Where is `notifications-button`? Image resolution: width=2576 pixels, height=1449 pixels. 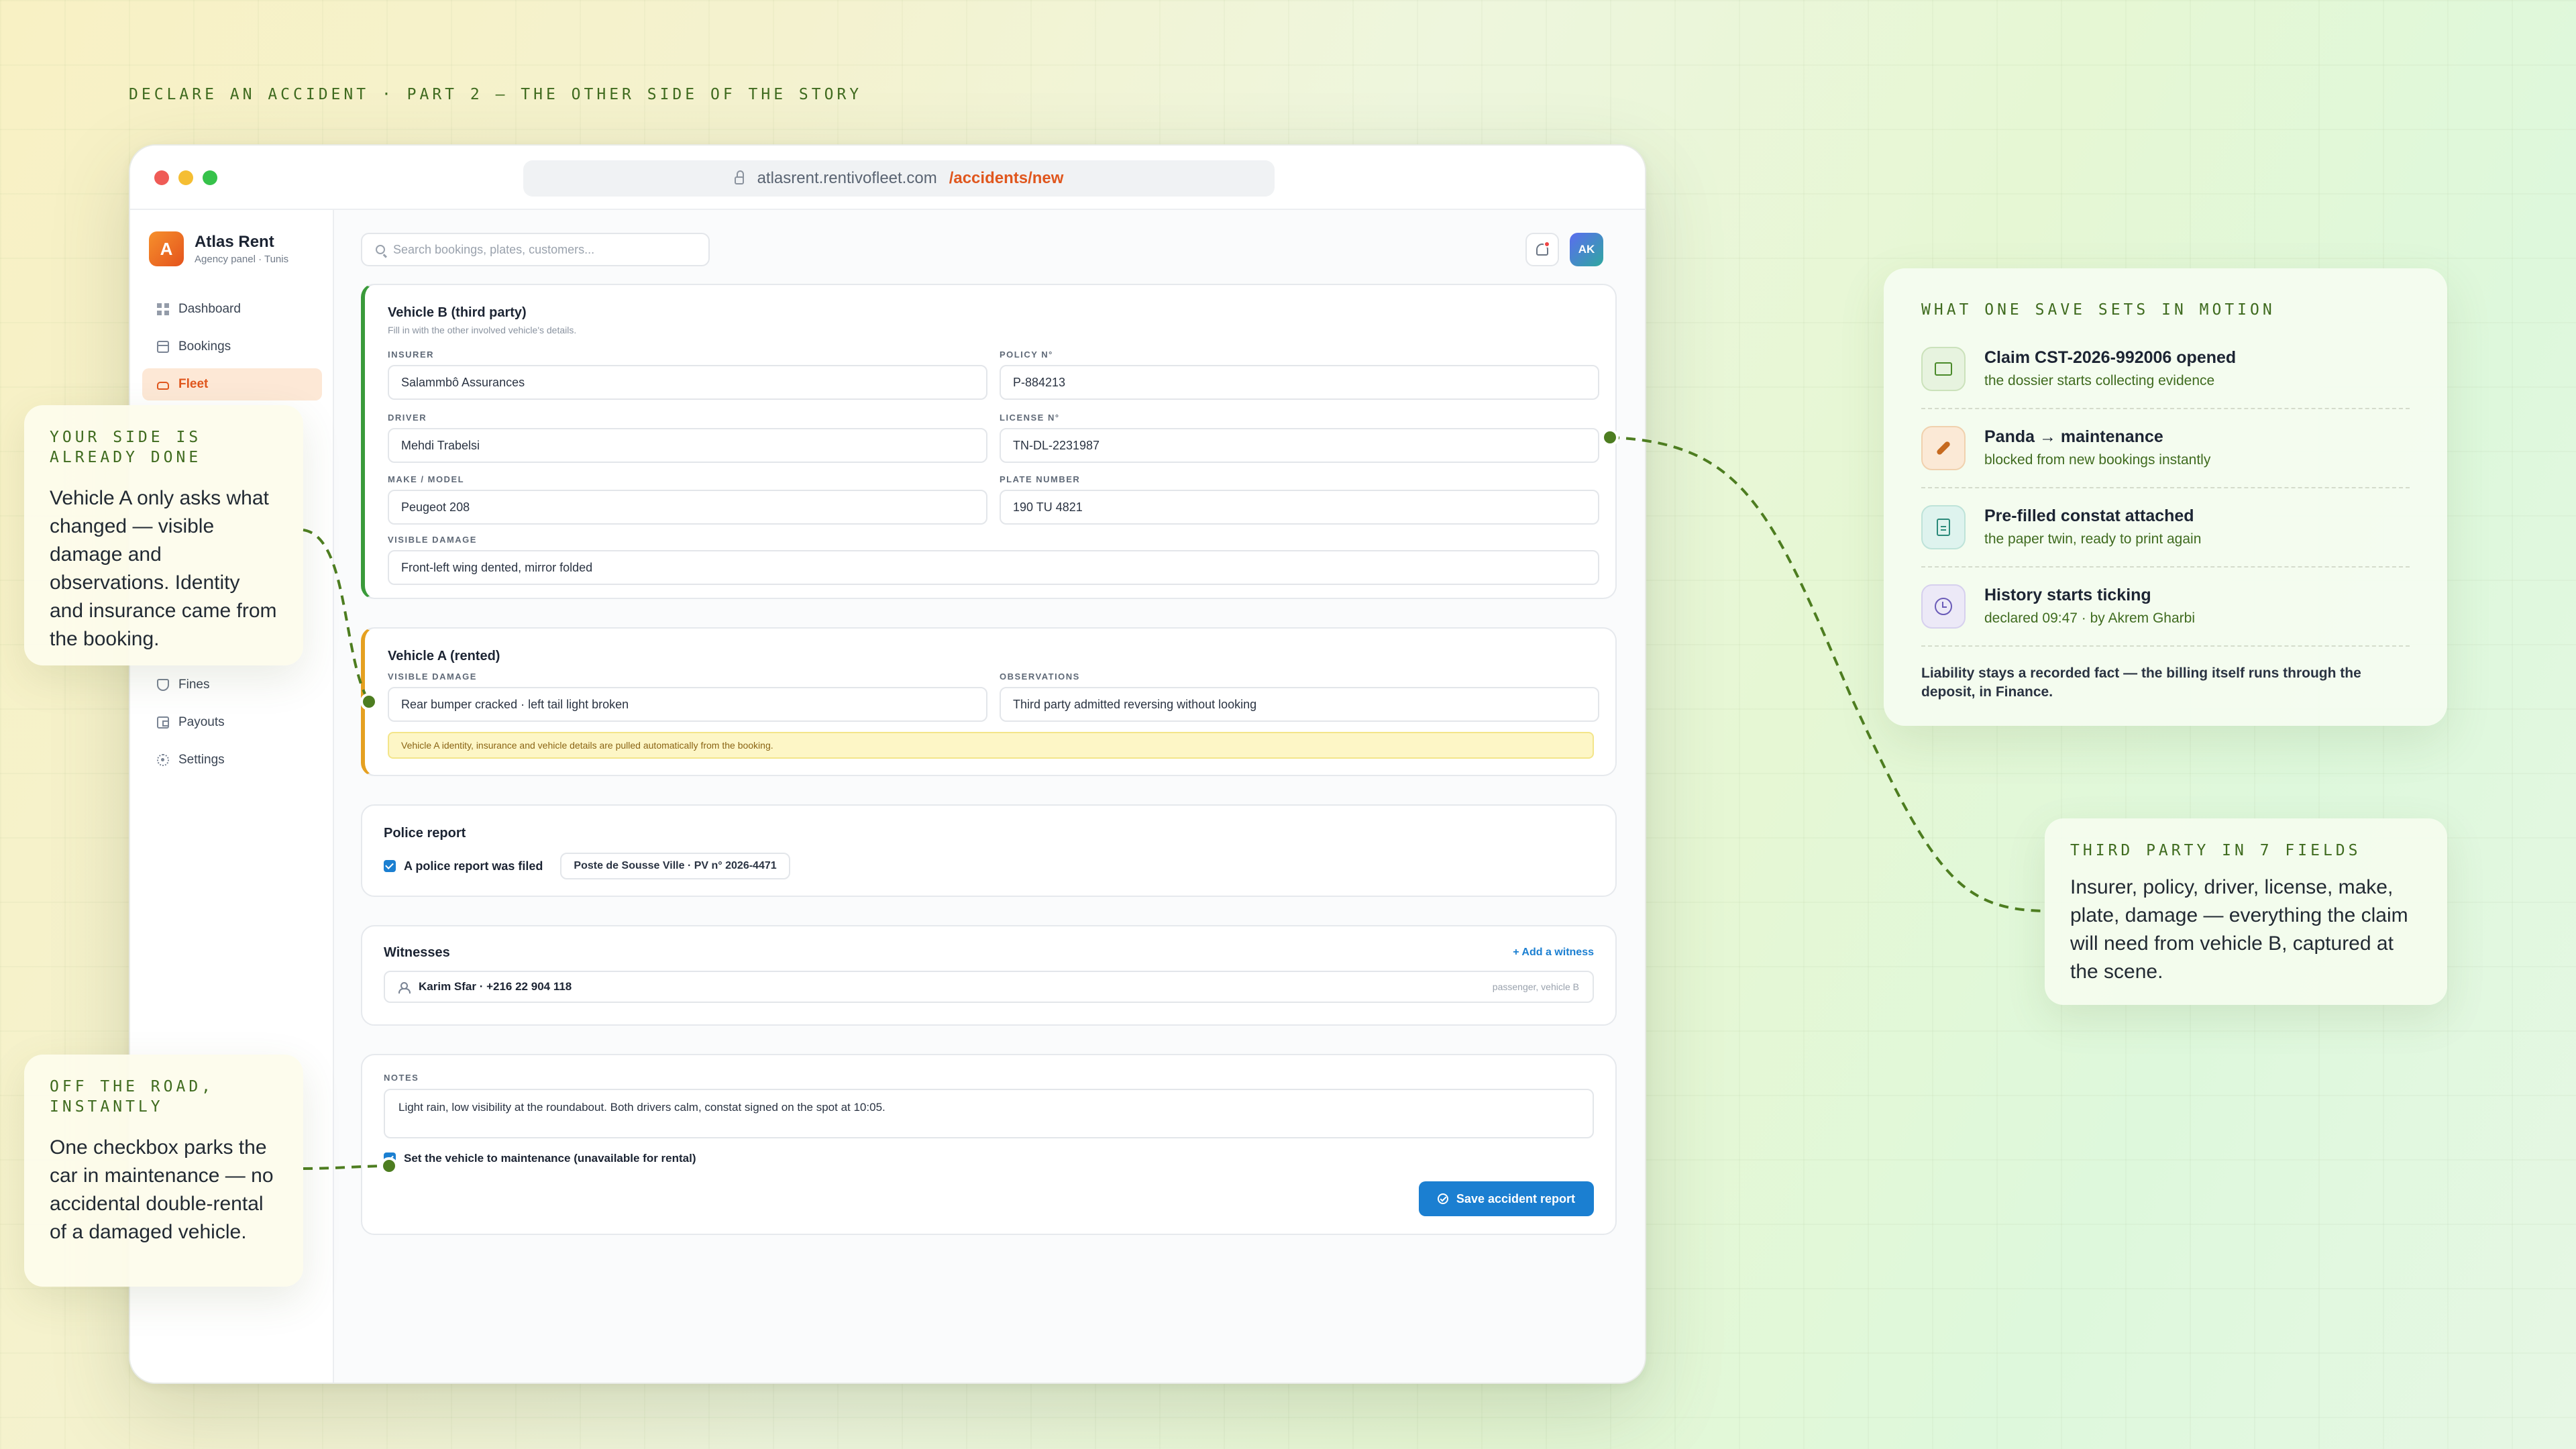
notifications-button is located at coordinates (1542, 249).